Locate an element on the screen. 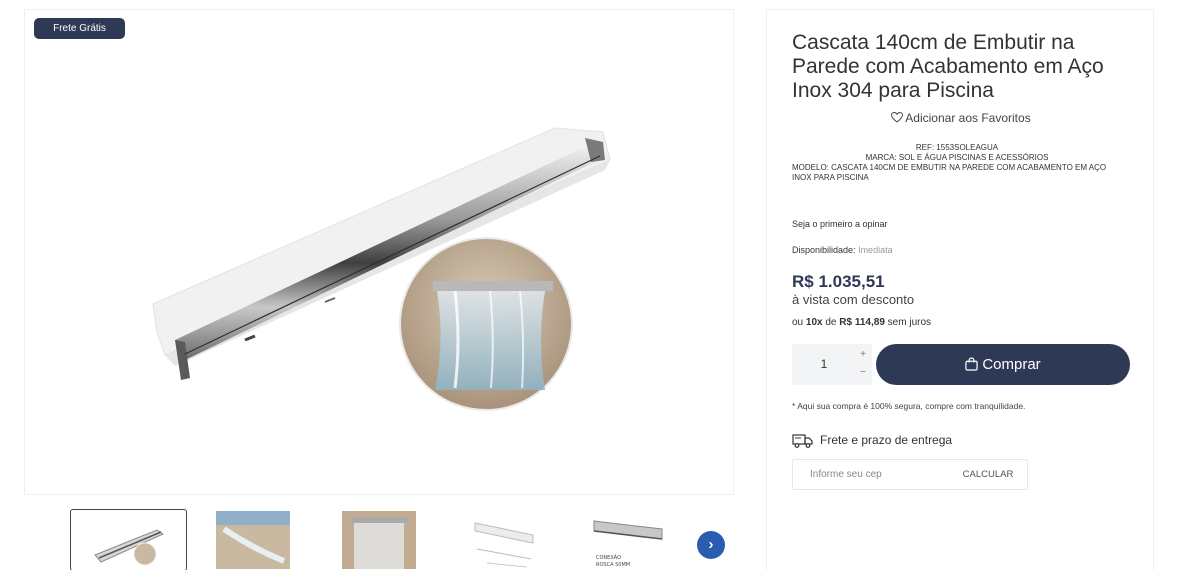  cash-discount-note: à vista com desconto is located at coordinates (853, 299).